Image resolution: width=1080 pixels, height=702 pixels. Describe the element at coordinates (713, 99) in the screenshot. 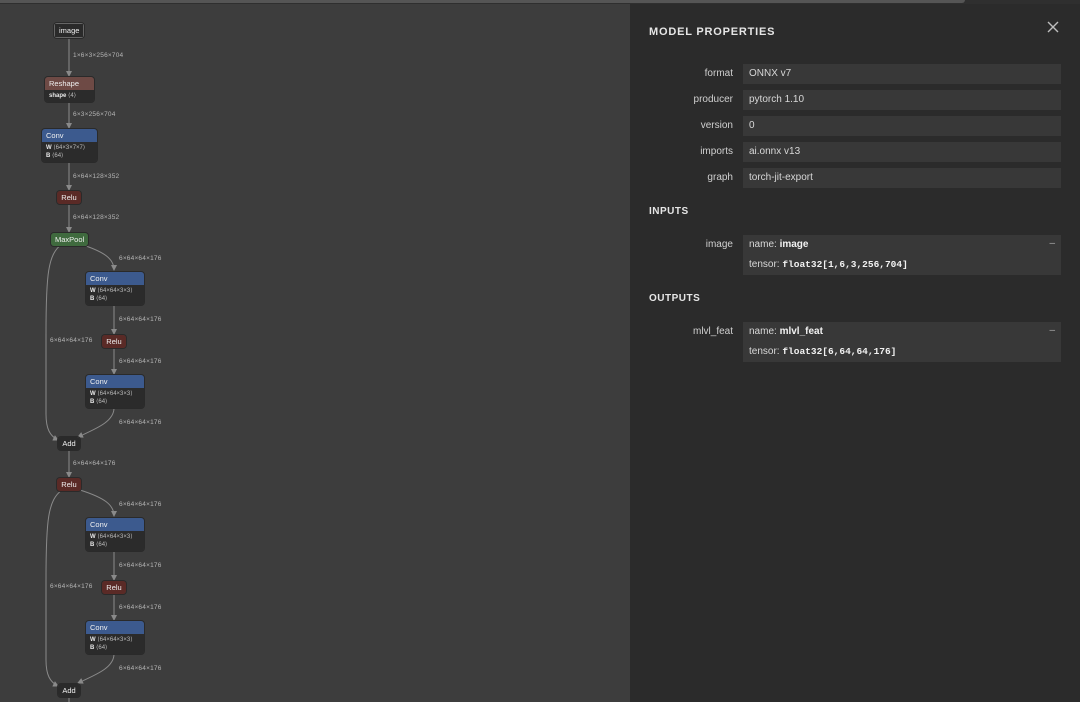

I see `property-key: producer` at that location.